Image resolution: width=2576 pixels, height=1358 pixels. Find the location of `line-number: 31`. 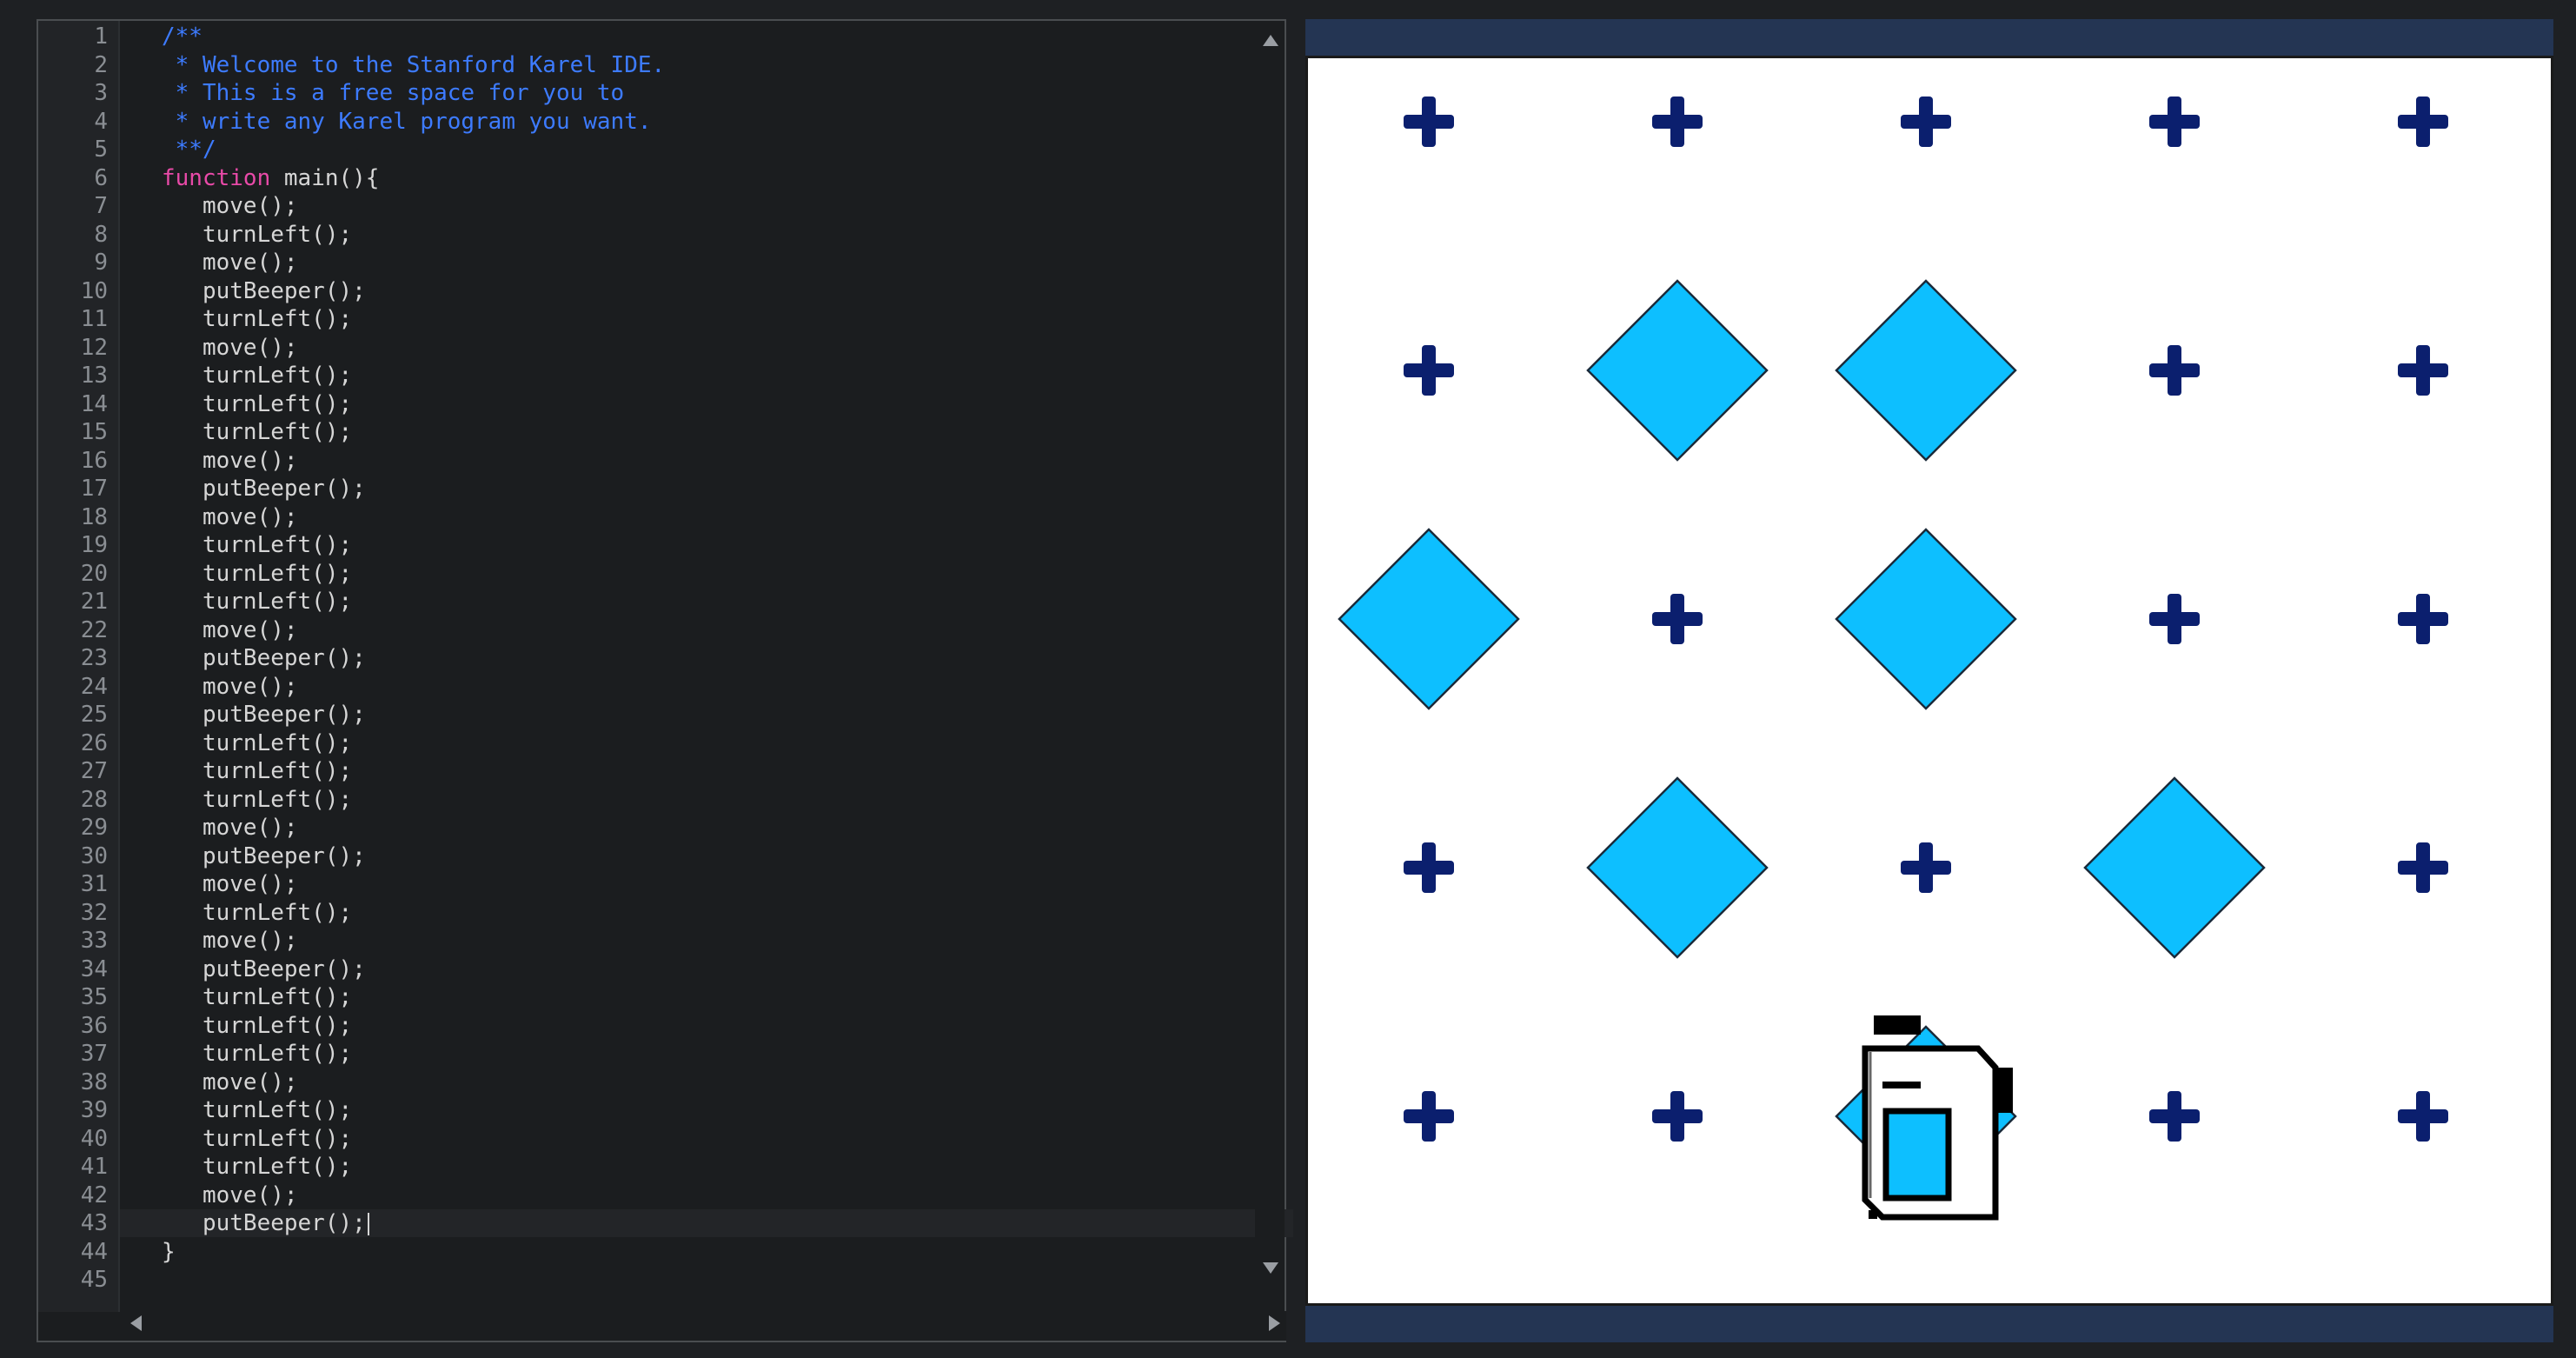

line-number: 31 is located at coordinates (94, 884).